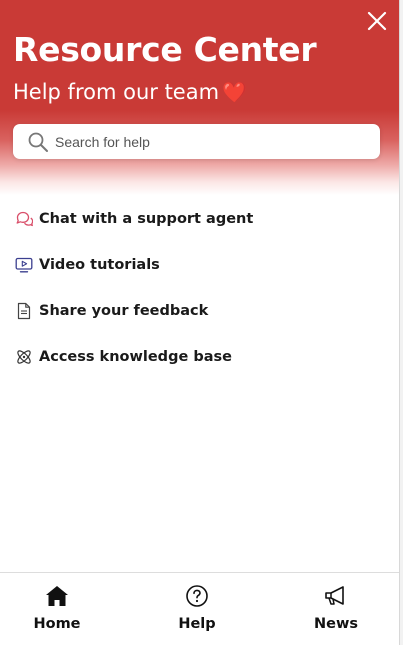 This screenshot has width=403, height=645. I want to click on nav-news: News, so click(336, 611).